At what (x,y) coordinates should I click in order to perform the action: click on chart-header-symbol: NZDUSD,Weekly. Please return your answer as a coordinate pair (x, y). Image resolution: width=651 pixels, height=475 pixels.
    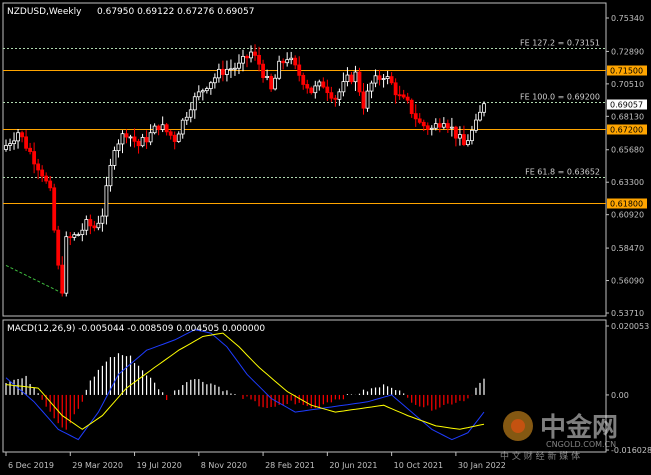
    Looking at the image, I should click on (44, 12).